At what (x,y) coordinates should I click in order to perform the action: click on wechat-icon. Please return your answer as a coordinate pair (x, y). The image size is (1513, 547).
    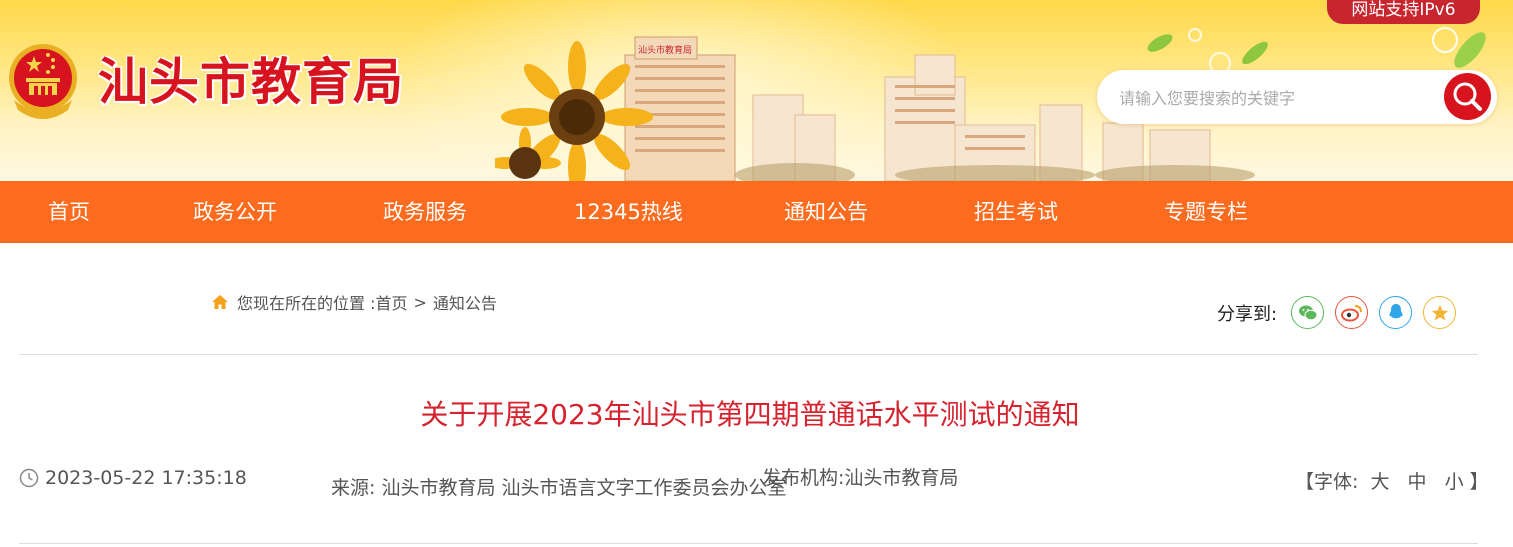
    Looking at the image, I should click on (1308, 312).